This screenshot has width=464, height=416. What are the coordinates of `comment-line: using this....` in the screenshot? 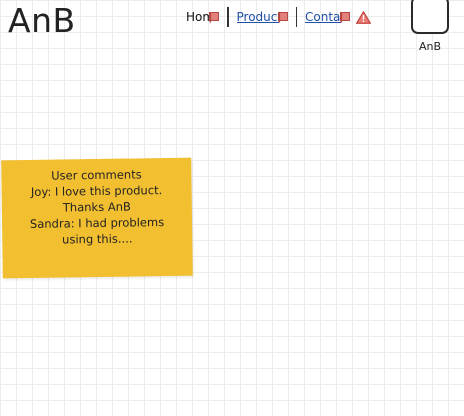 It's located at (97, 239).